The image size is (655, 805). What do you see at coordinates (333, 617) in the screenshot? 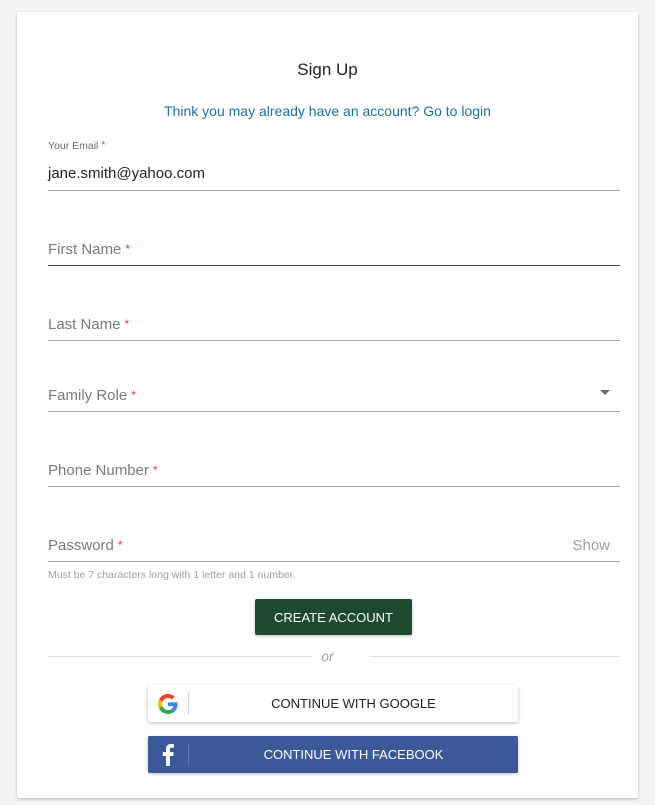
I see `create-account-button: CREATE ACCOUNT` at bounding box center [333, 617].